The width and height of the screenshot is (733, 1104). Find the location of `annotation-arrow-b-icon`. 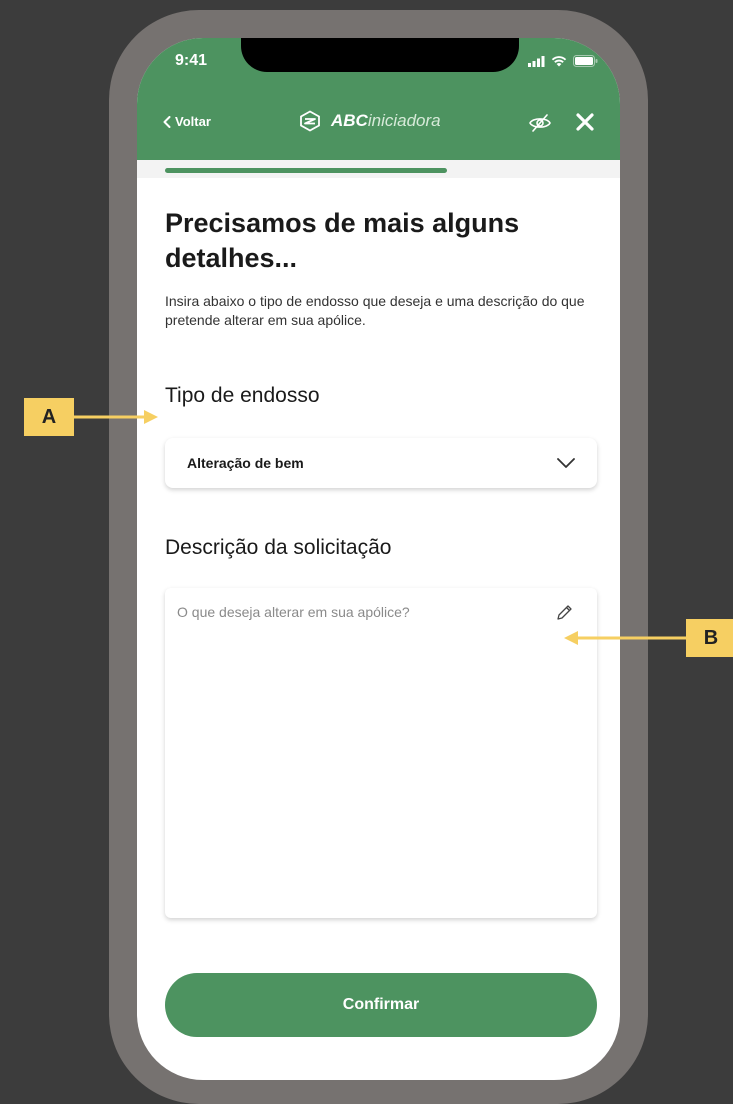

annotation-arrow-b-icon is located at coordinates (626, 638).